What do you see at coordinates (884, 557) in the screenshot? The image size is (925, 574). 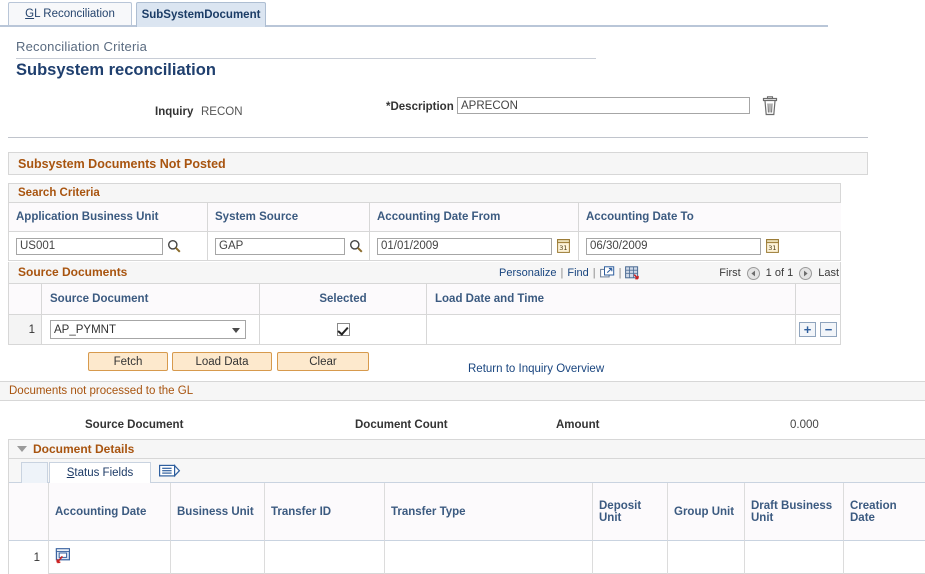 I see `cell-creation-date` at bounding box center [884, 557].